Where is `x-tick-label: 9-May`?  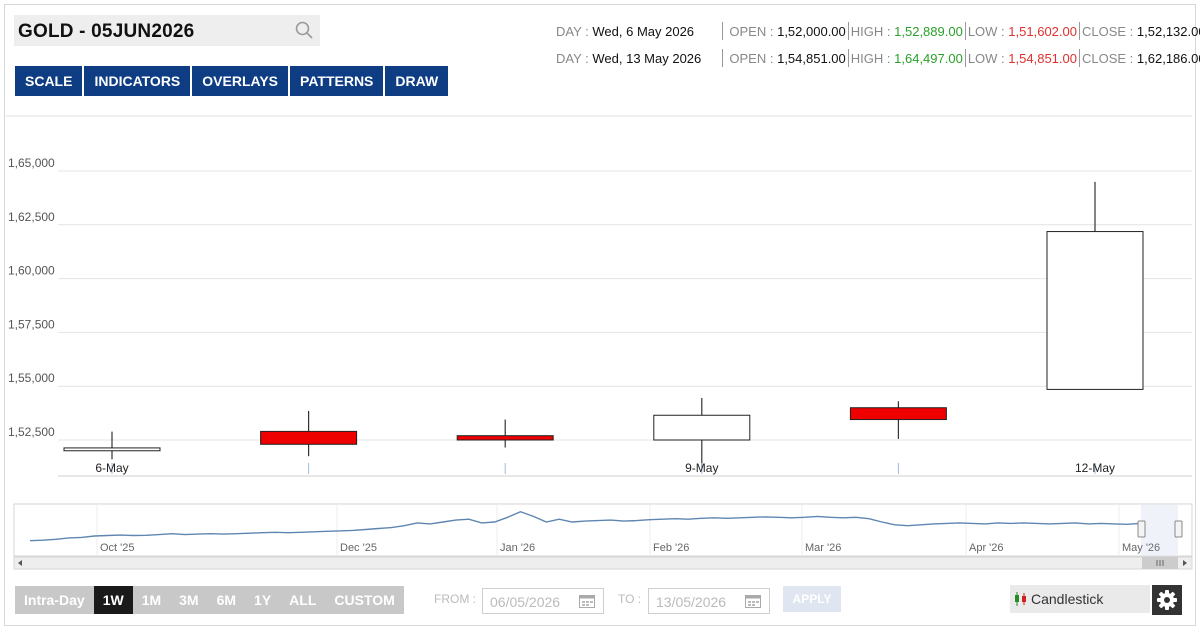
x-tick-label: 9-May is located at coordinates (701, 468).